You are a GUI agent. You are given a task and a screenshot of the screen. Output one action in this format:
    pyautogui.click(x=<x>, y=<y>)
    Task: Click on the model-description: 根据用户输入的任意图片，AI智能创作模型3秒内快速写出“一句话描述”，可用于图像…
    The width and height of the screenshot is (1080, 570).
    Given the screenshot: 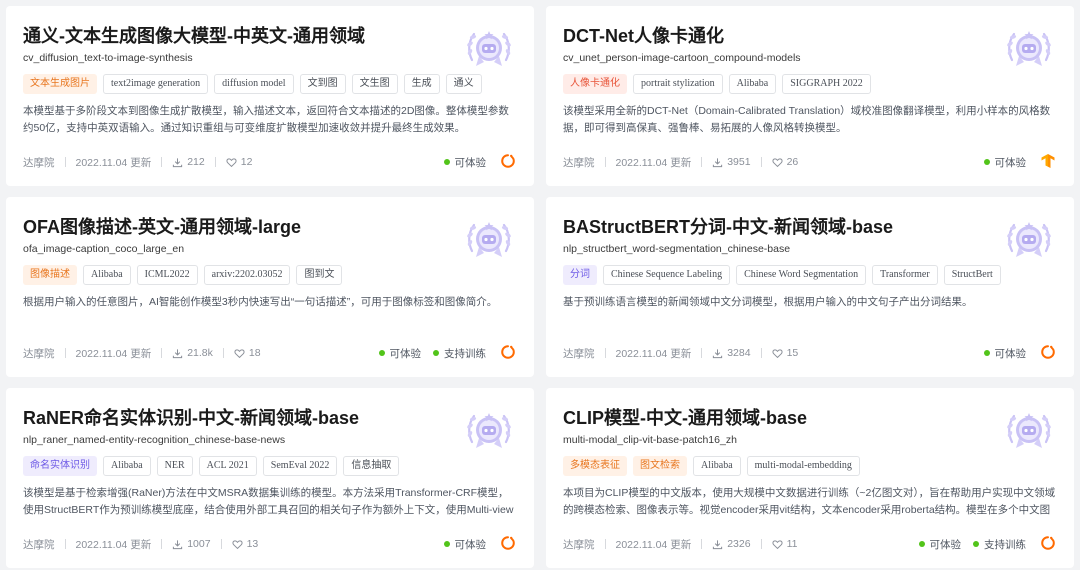 What is the action you would take?
    pyautogui.click(x=260, y=302)
    